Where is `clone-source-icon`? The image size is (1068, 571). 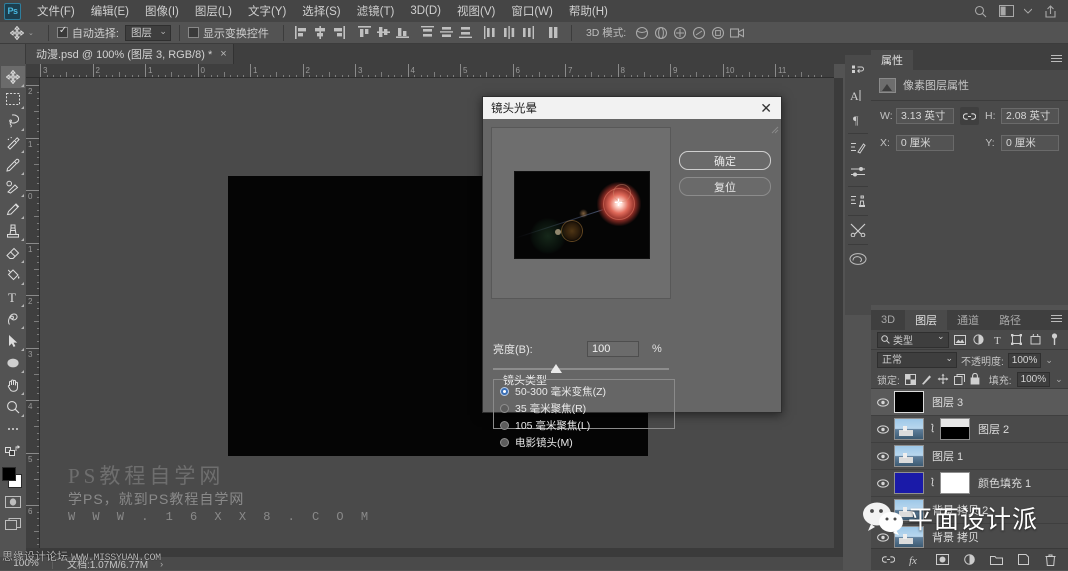 clone-source-icon is located at coordinates (858, 201).